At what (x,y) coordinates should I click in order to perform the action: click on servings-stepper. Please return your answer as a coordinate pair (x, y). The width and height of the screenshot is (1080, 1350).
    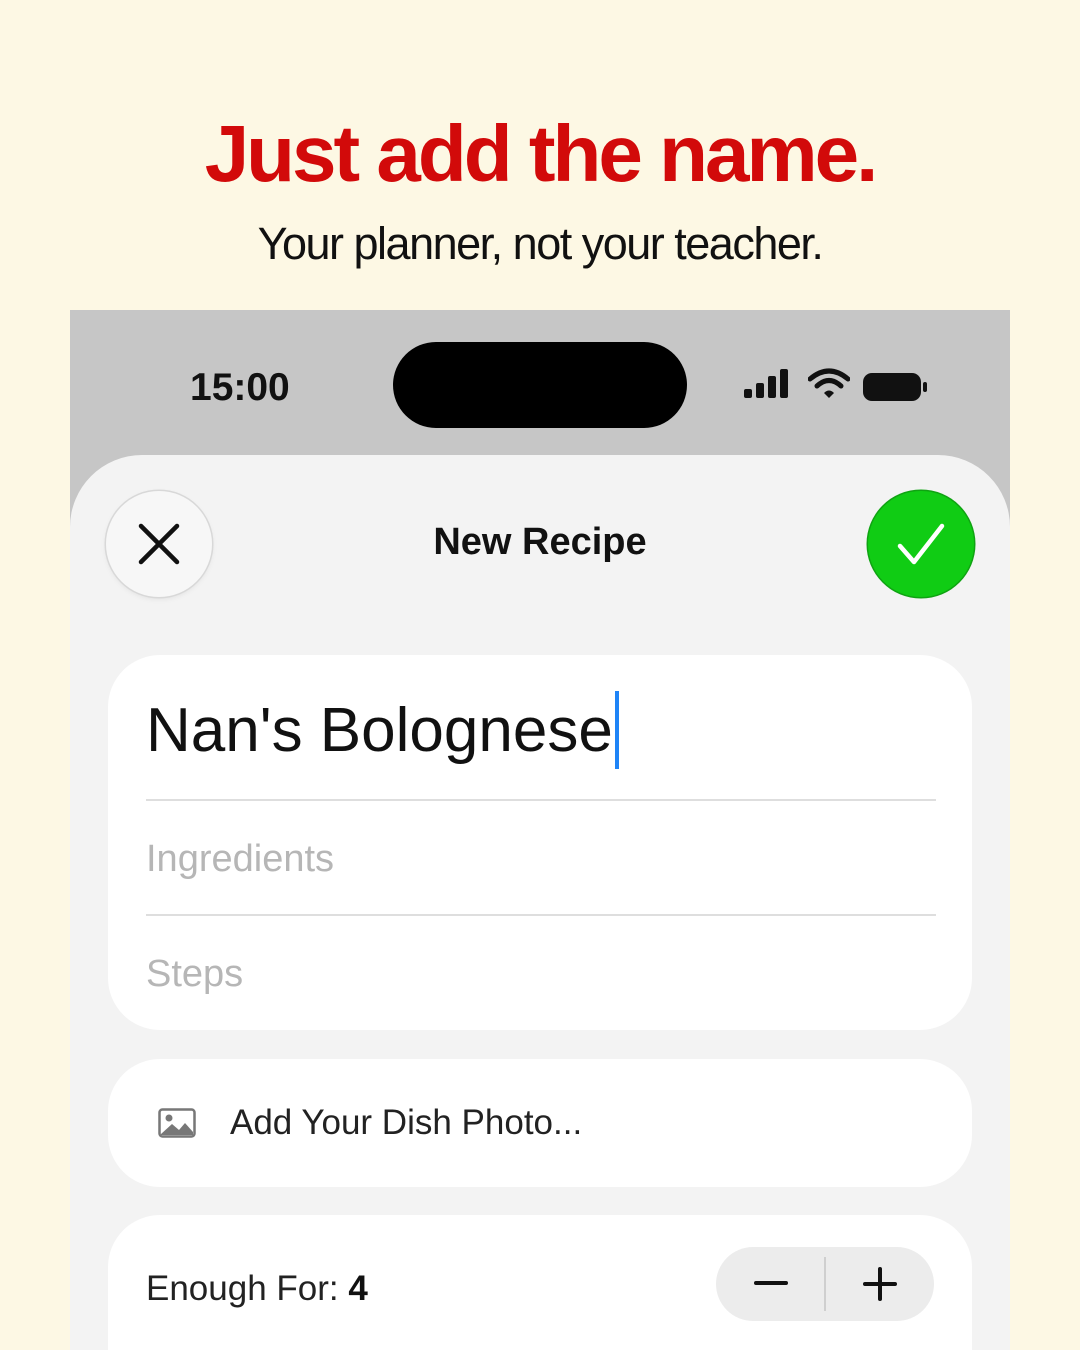
    Looking at the image, I should click on (825, 1284).